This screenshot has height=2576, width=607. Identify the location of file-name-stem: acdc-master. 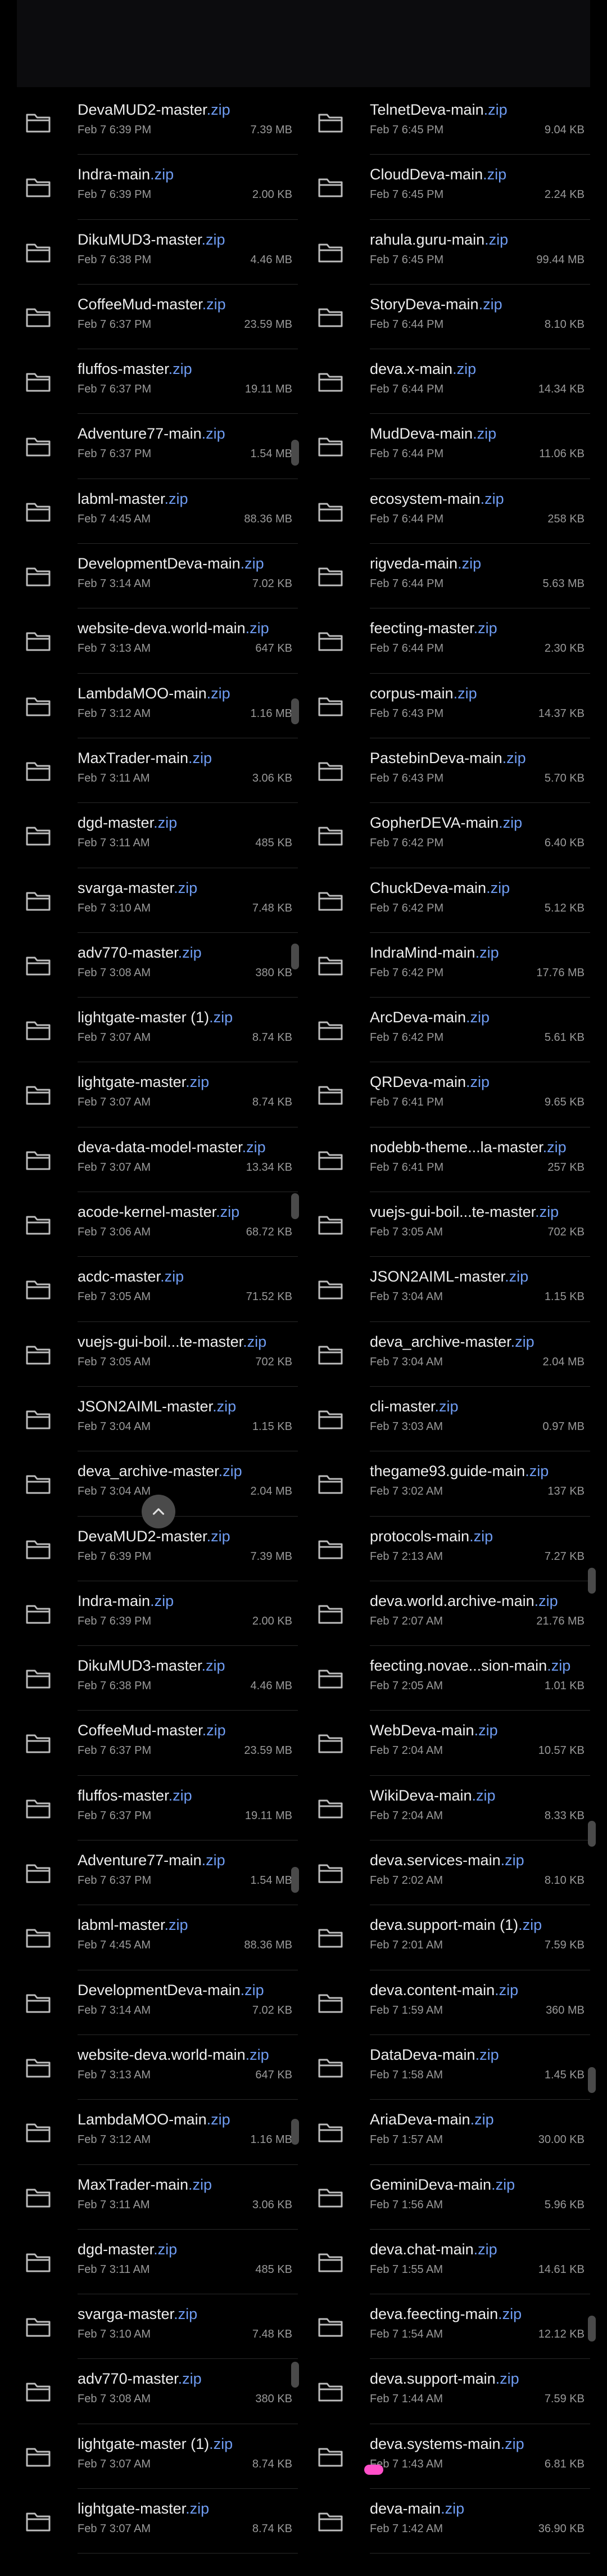
(119, 1276).